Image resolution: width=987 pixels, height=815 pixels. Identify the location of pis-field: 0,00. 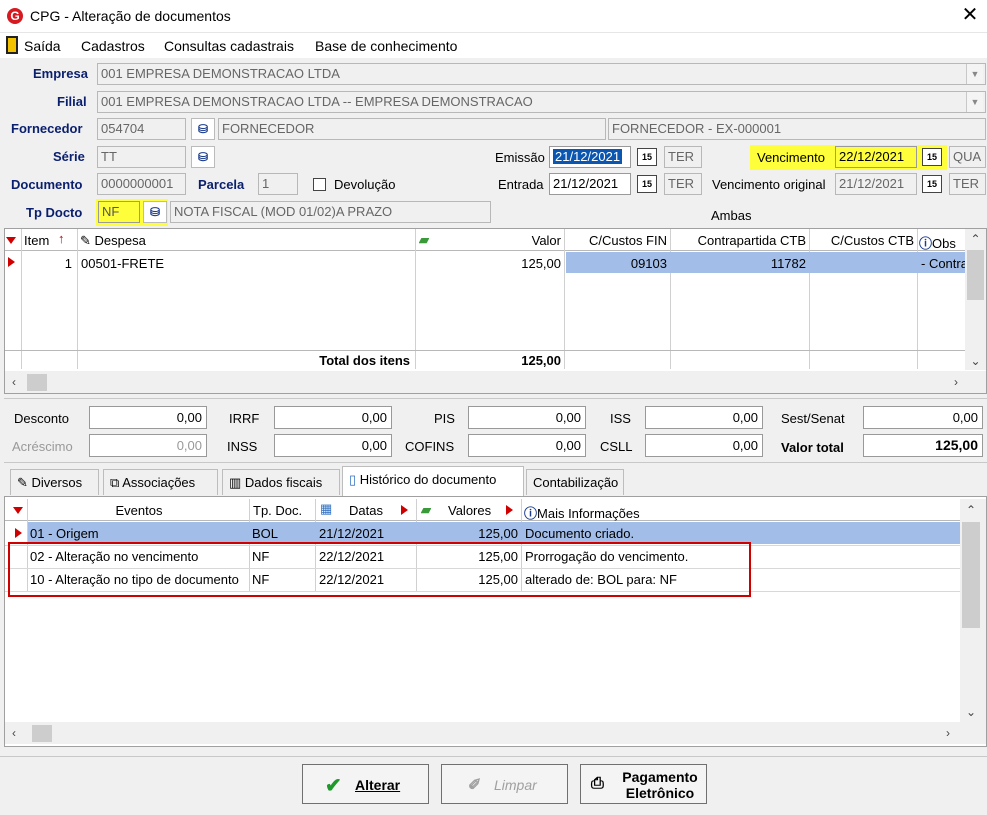
(527, 417).